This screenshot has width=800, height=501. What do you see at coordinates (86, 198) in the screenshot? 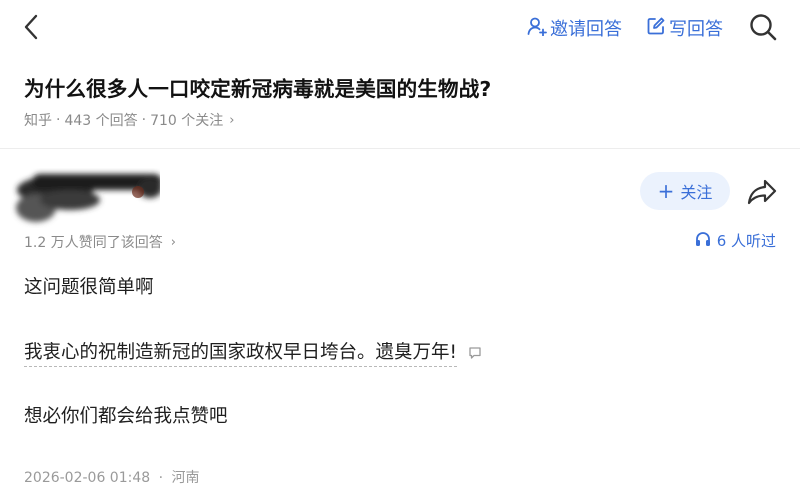
I see `redacted-avatar` at bounding box center [86, 198].